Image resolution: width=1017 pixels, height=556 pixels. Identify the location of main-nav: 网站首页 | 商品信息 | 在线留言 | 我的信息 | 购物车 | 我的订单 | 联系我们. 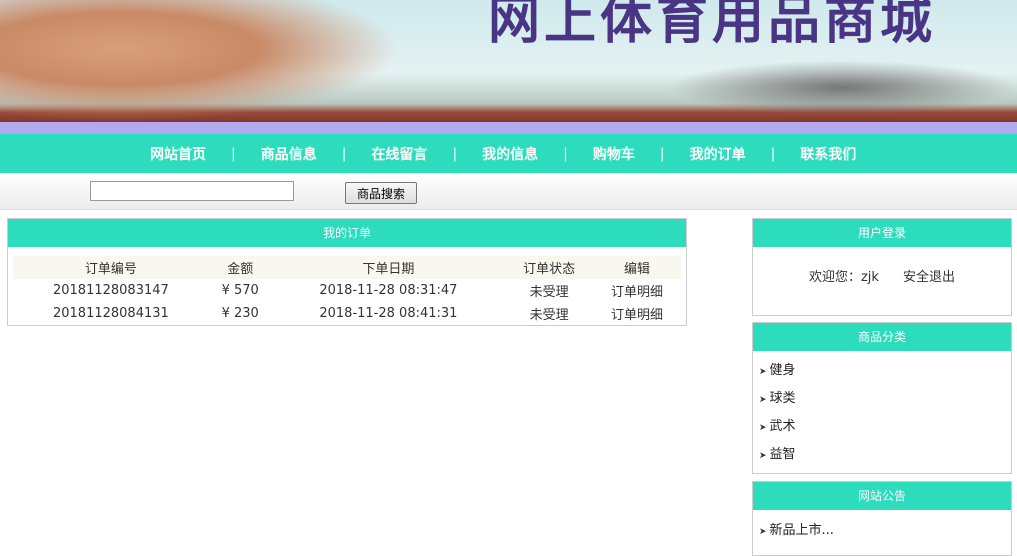
(508, 153).